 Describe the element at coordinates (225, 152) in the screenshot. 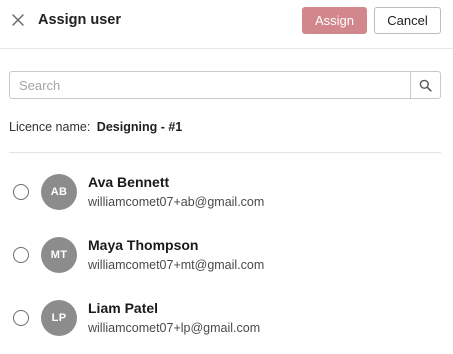

I see `divider` at that location.